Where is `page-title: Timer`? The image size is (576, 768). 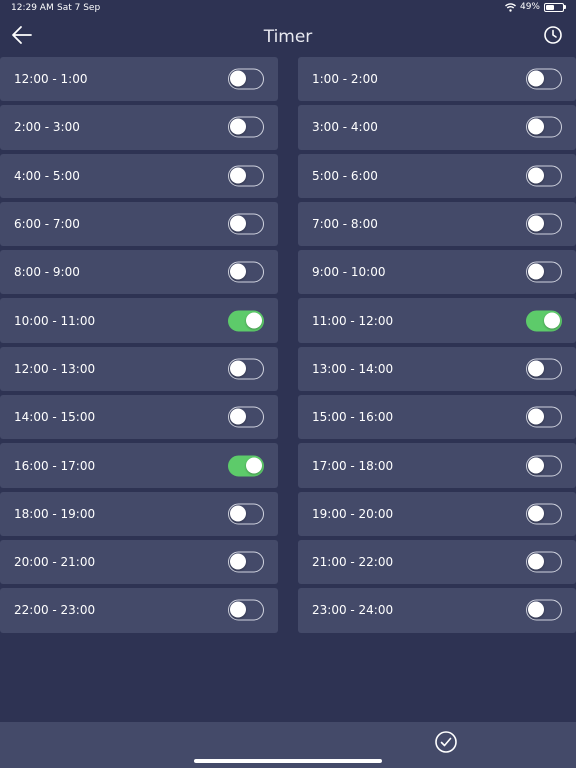 page-title: Timer is located at coordinates (288, 37).